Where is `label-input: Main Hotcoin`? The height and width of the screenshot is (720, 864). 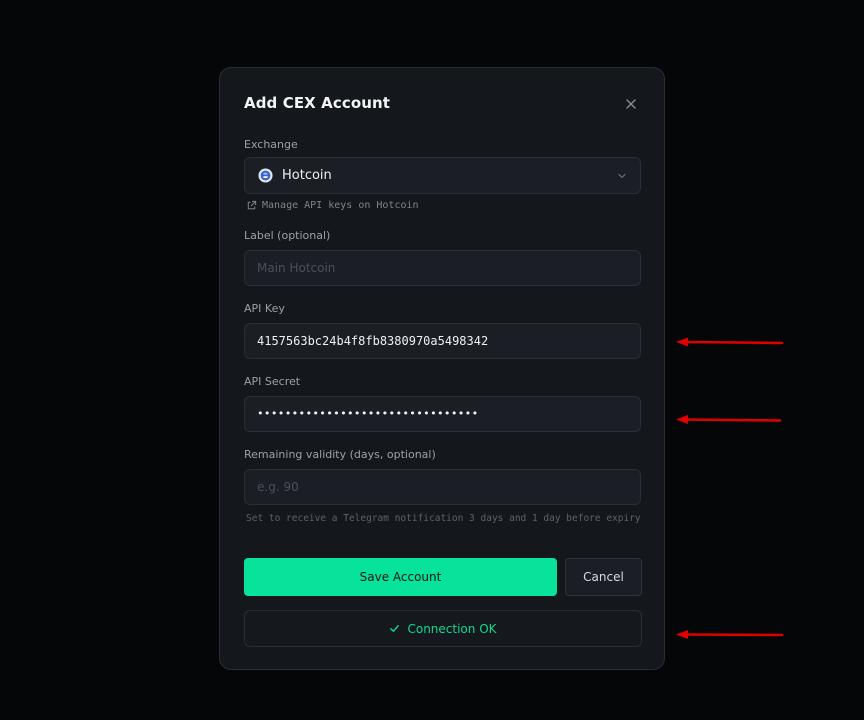
label-input: Main Hotcoin is located at coordinates (442, 268).